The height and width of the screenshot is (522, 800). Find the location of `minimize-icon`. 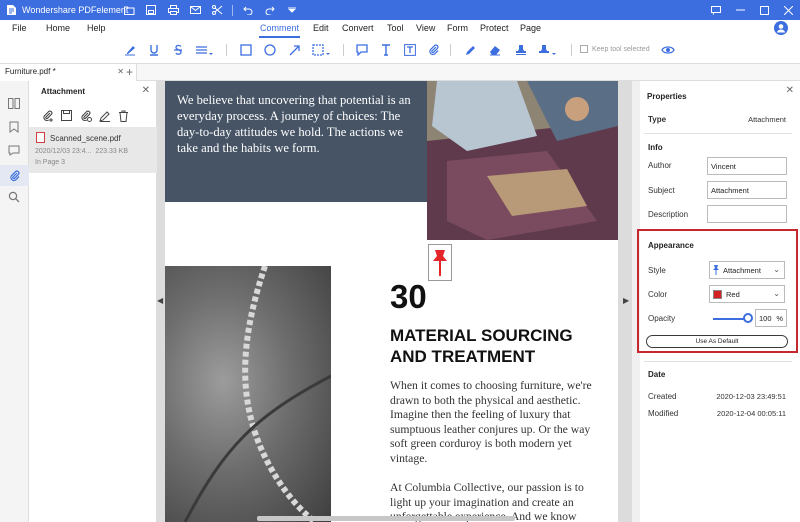

minimize-icon is located at coordinates (740, 10).